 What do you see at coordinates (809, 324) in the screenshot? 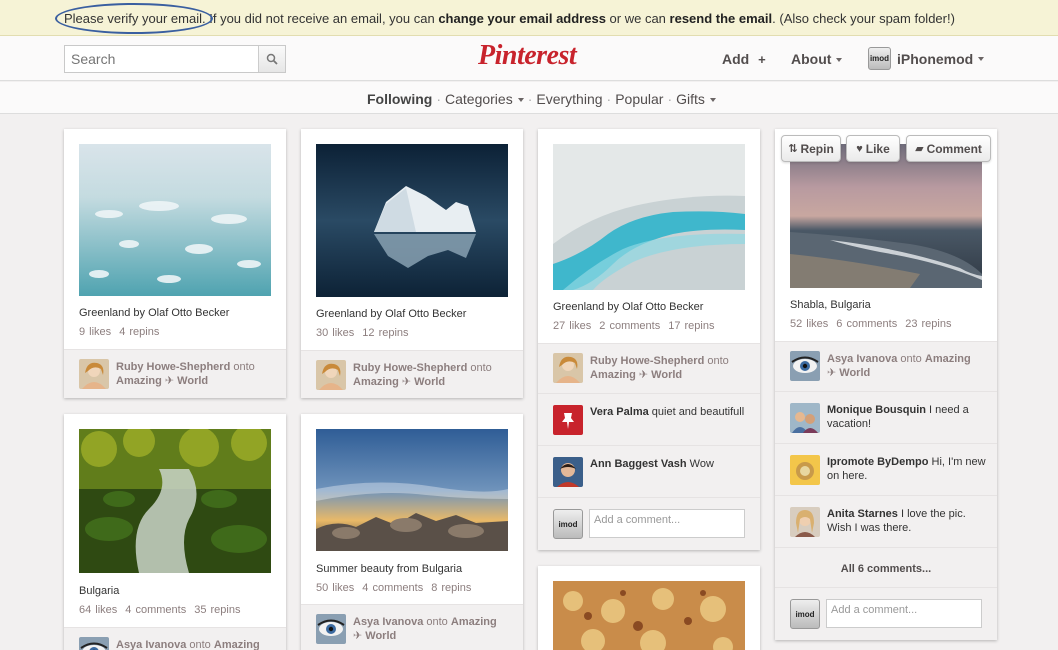
I see `like-count: 52 likes` at bounding box center [809, 324].